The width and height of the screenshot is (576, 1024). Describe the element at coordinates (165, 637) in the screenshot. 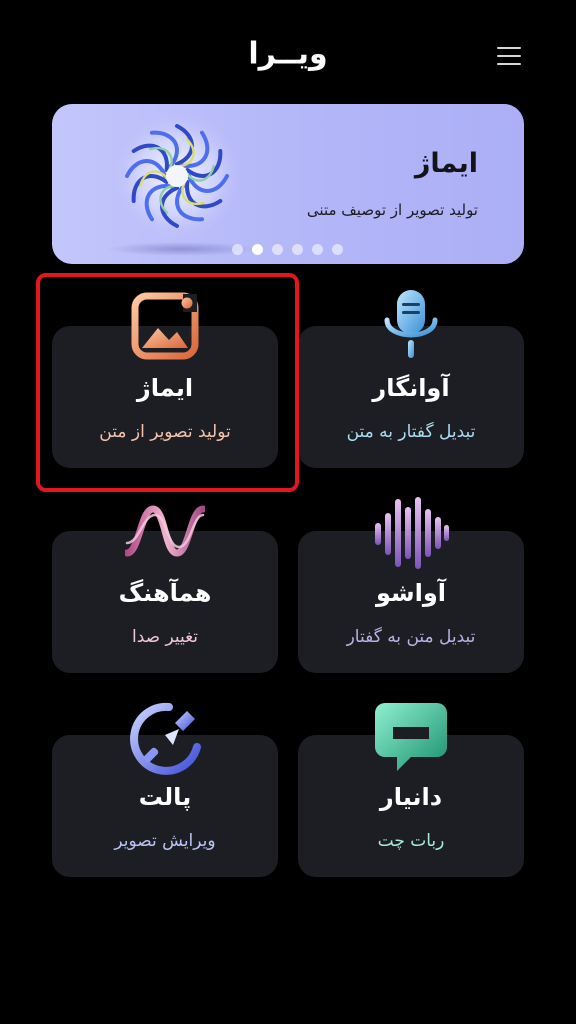

I see `card-subtitle: تغییر صدا` at that location.